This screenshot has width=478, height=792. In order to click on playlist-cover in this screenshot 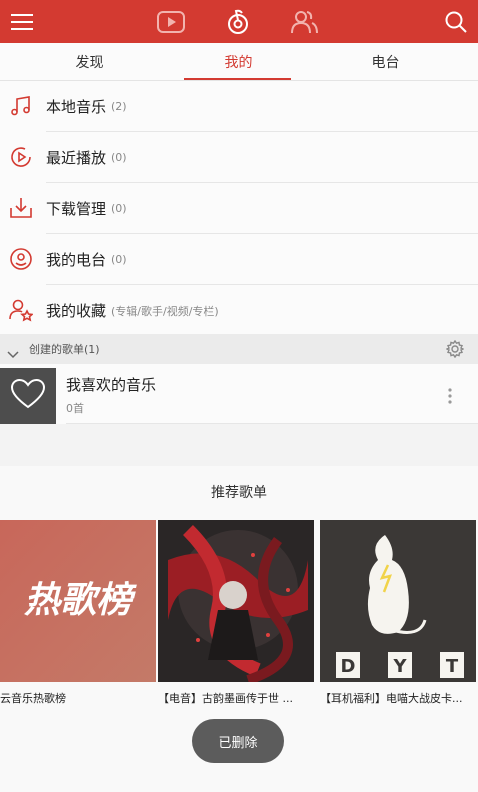, I will do `click(28, 396)`.